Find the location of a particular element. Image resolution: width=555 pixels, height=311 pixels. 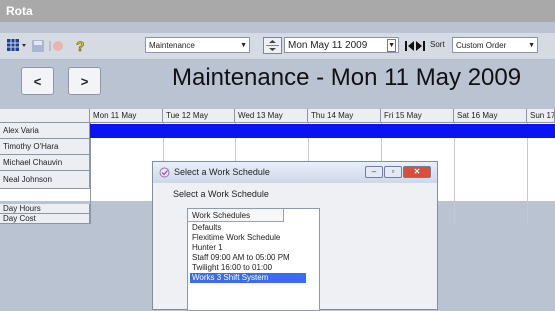

day-header: Wed 13 May is located at coordinates (271, 116).